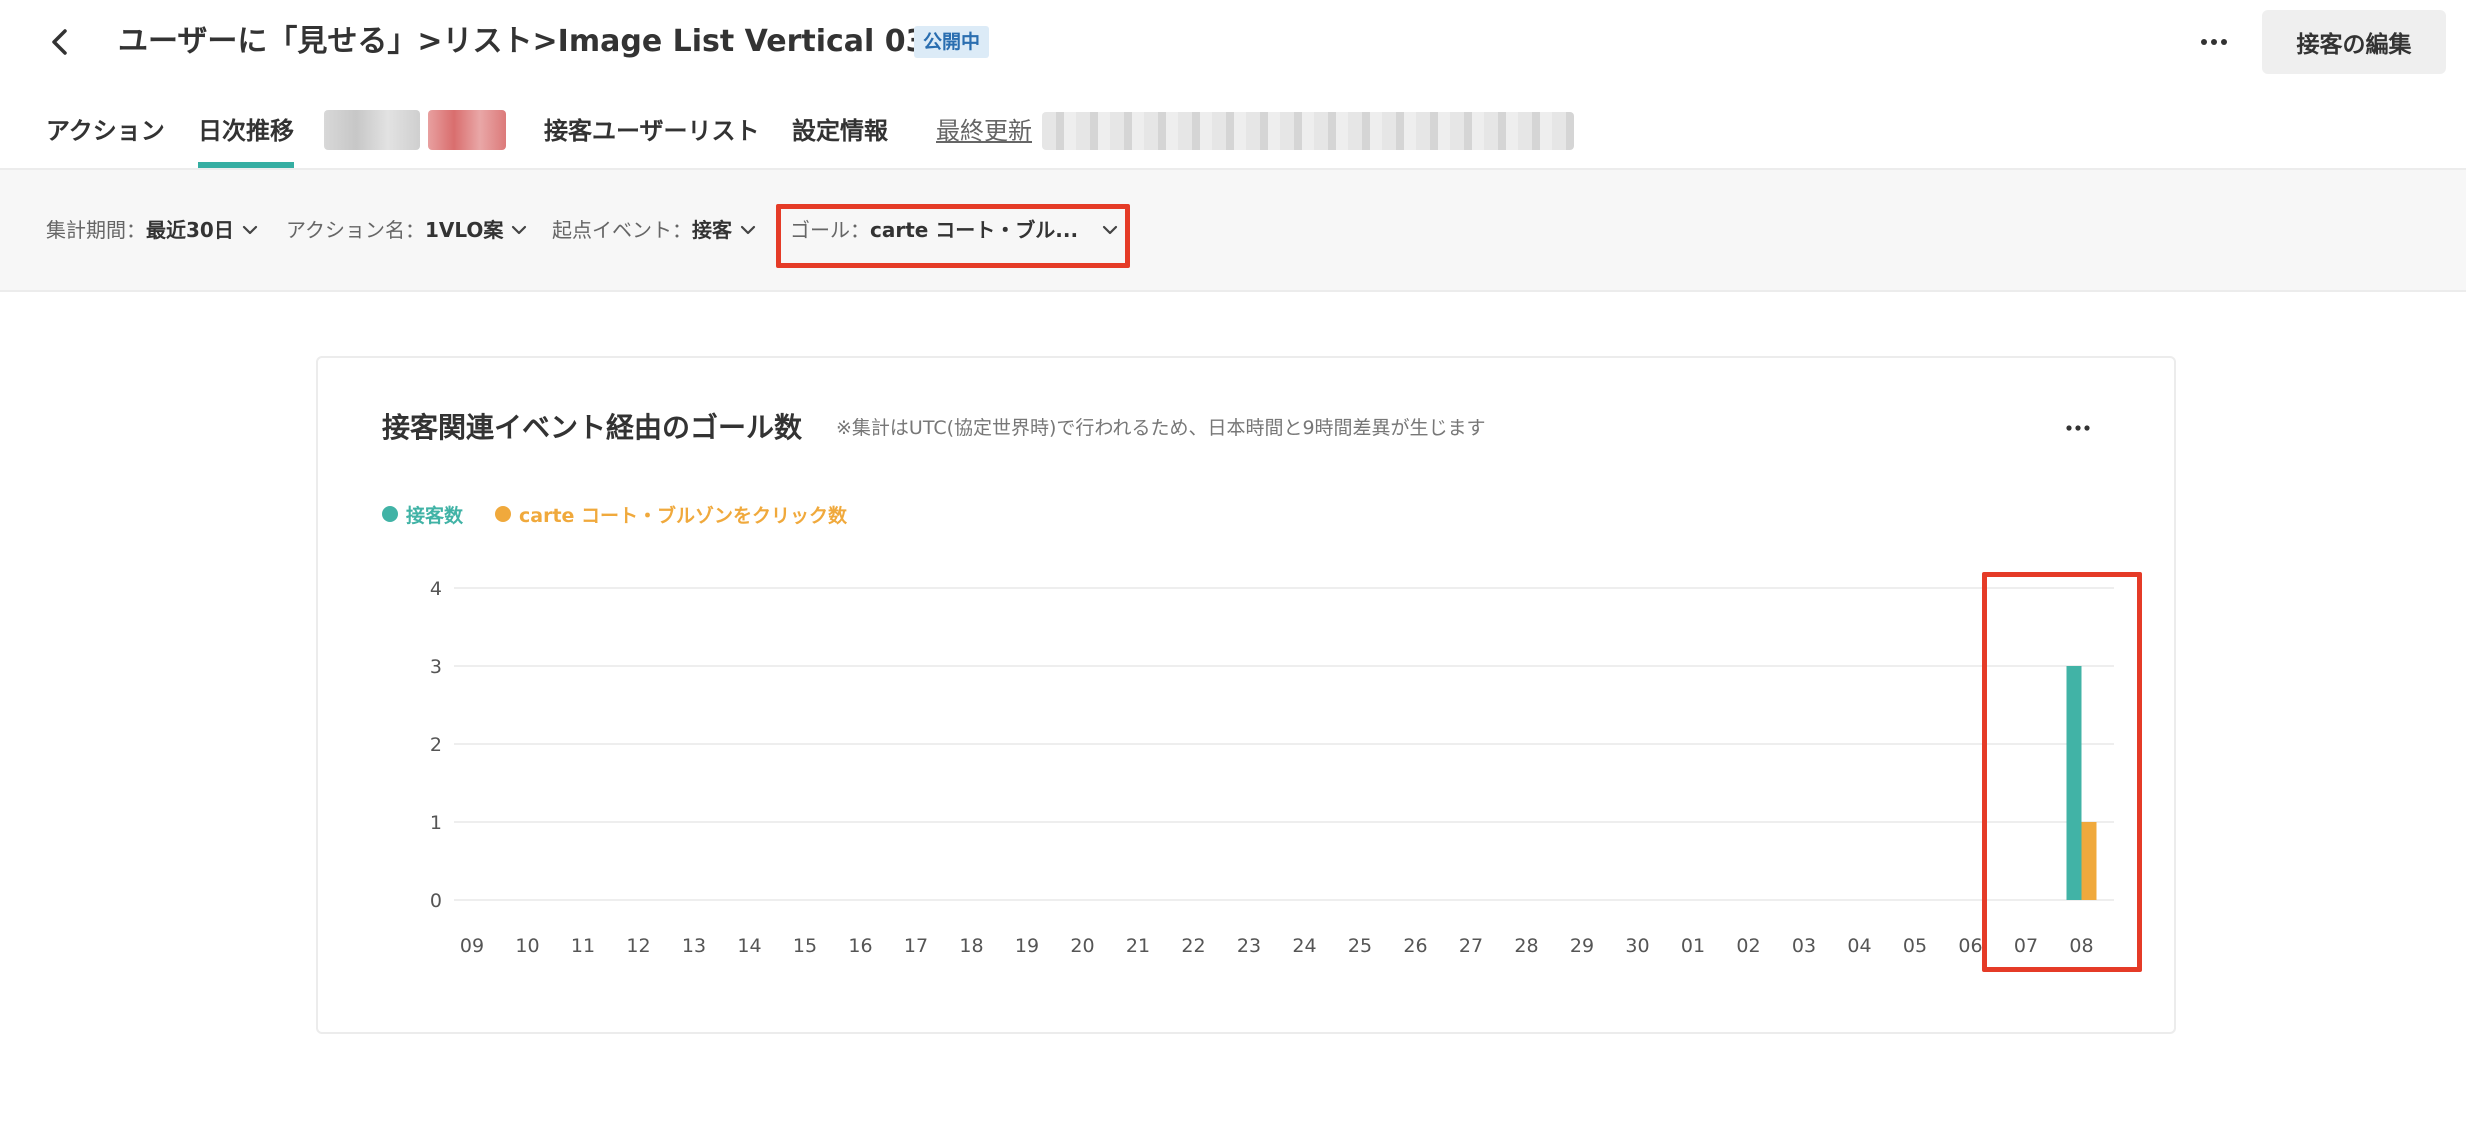 The width and height of the screenshot is (2466, 1124). I want to click on status-badge: 公開中, so click(952, 42).